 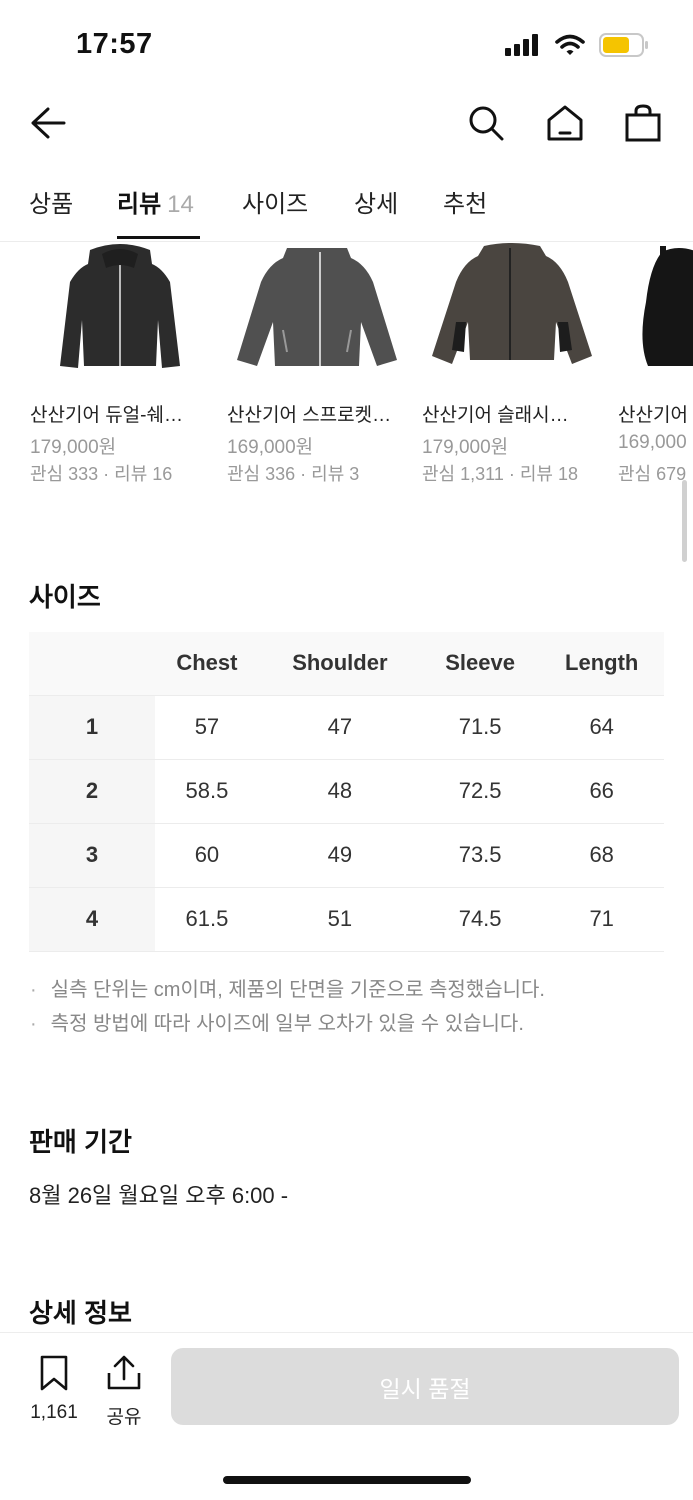 What do you see at coordinates (684, 521) in the screenshot?
I see `scrollbar` at bounding box center [684, 521].